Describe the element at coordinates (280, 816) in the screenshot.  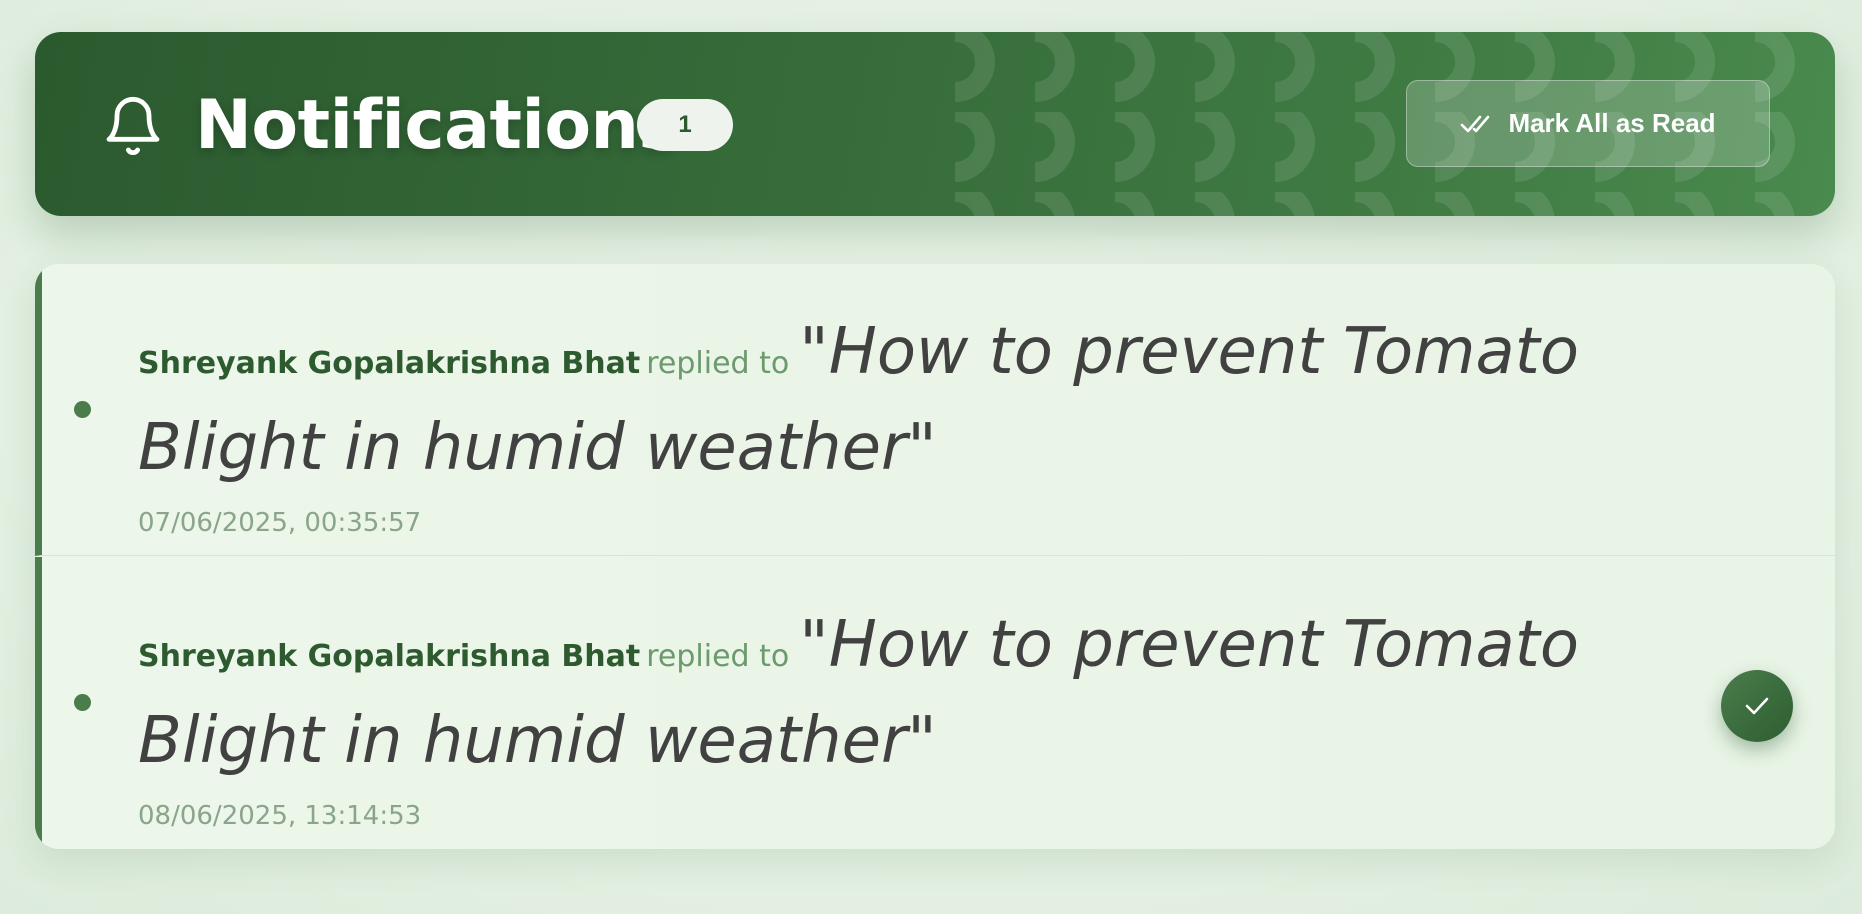
I see `notification-timestamp: 08/06/2025, 13:14:53` at that location.